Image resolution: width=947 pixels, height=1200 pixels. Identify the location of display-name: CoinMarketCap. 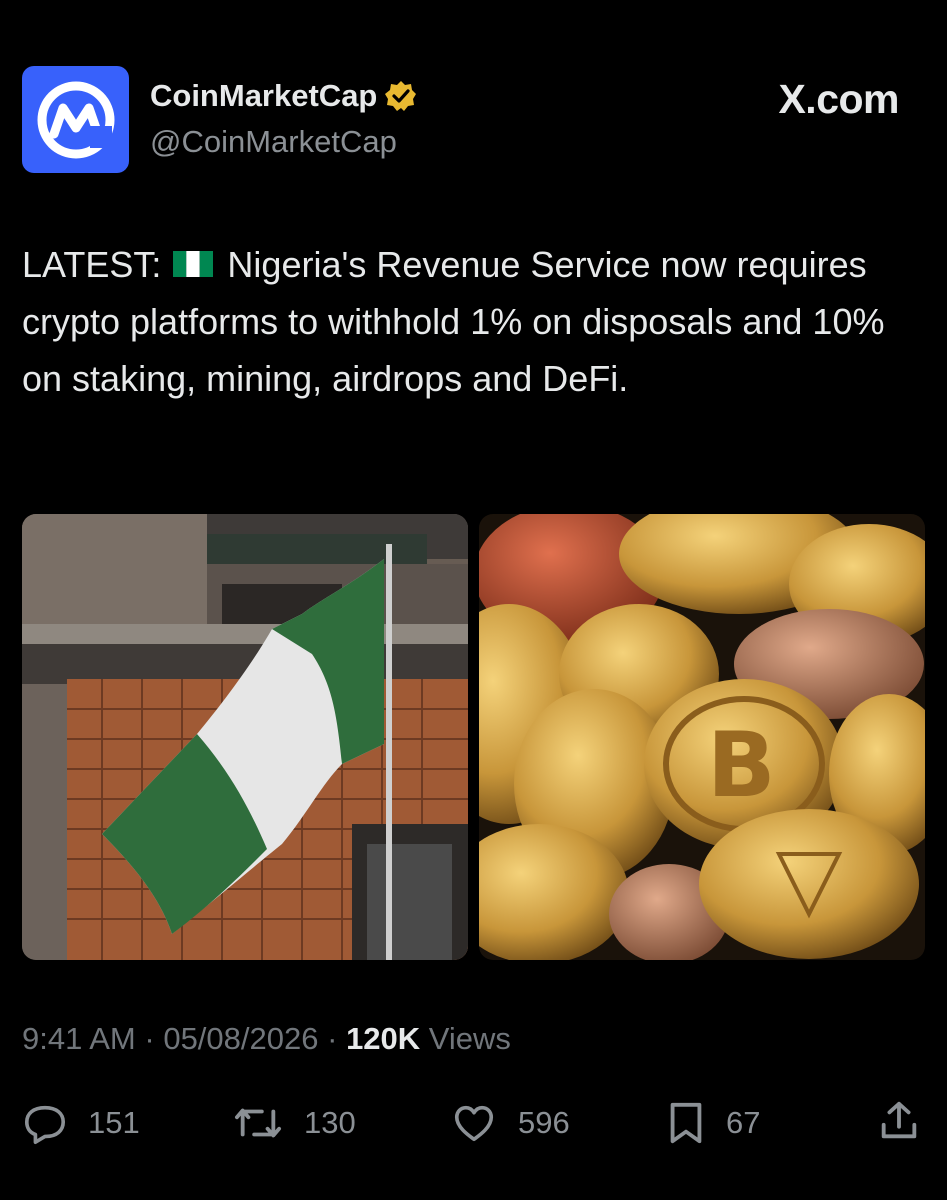
(263, 96).